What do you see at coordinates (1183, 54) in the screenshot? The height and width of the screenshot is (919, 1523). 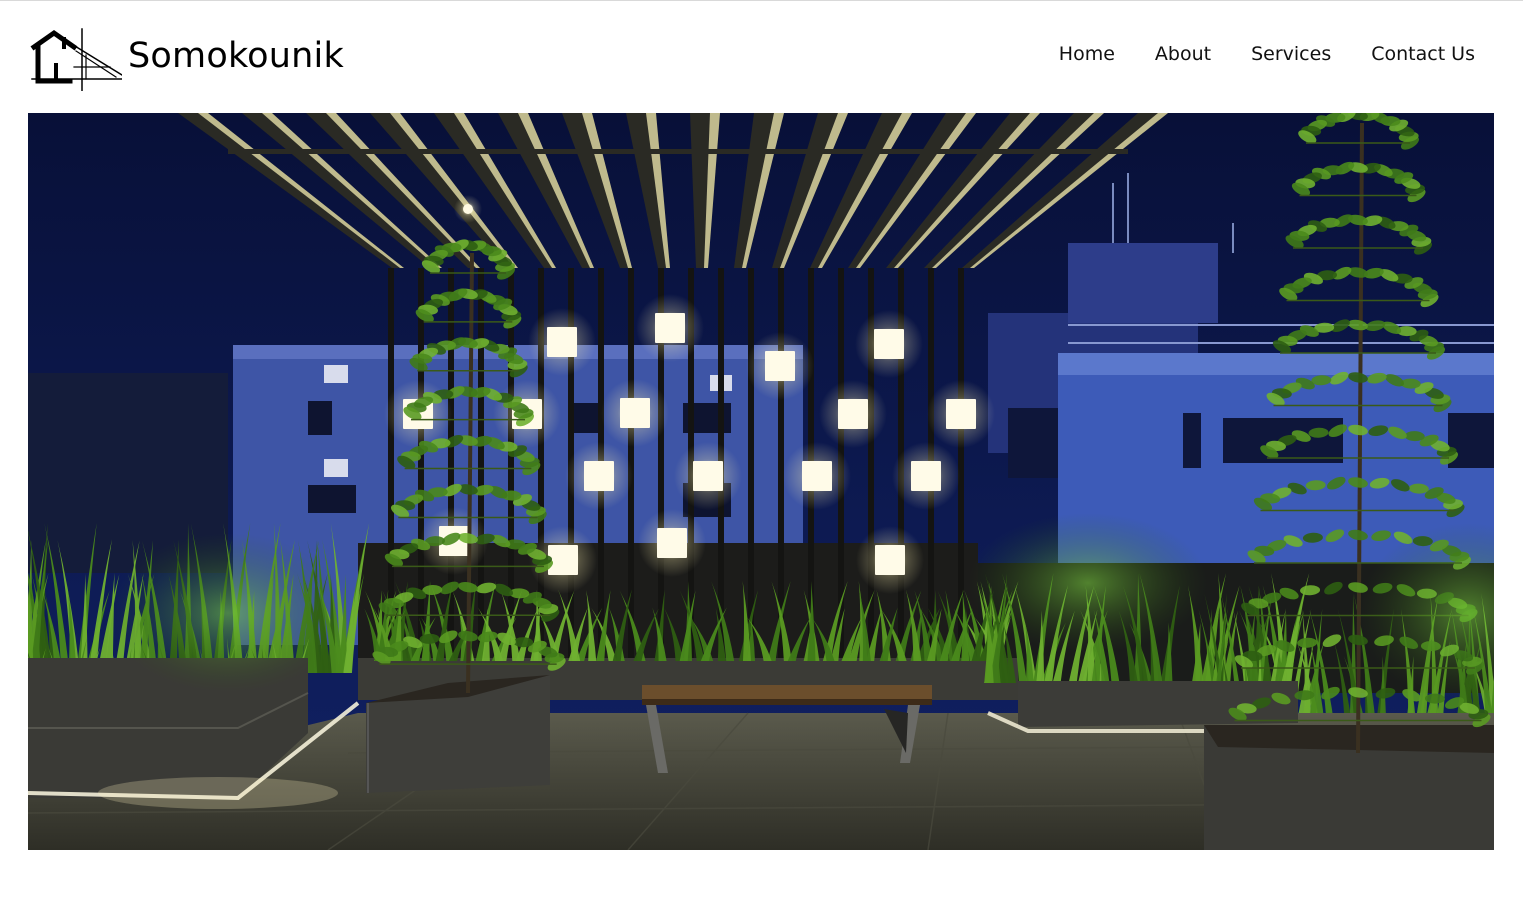 I see `nav-about: About` at bounding box center [1183, 54].